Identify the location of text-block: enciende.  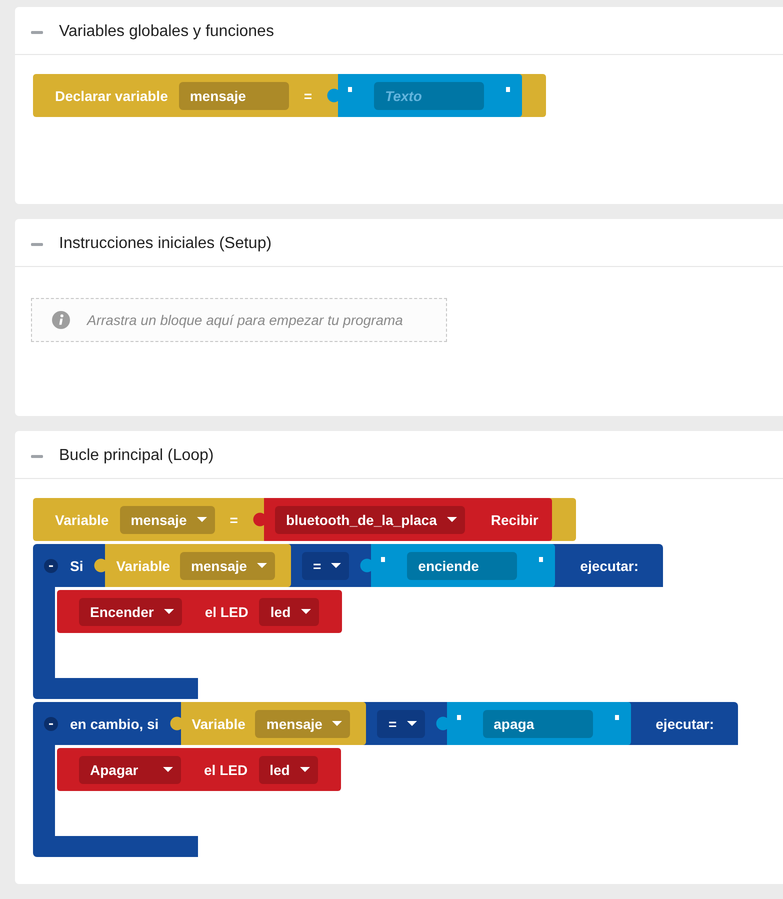
(458, 565).